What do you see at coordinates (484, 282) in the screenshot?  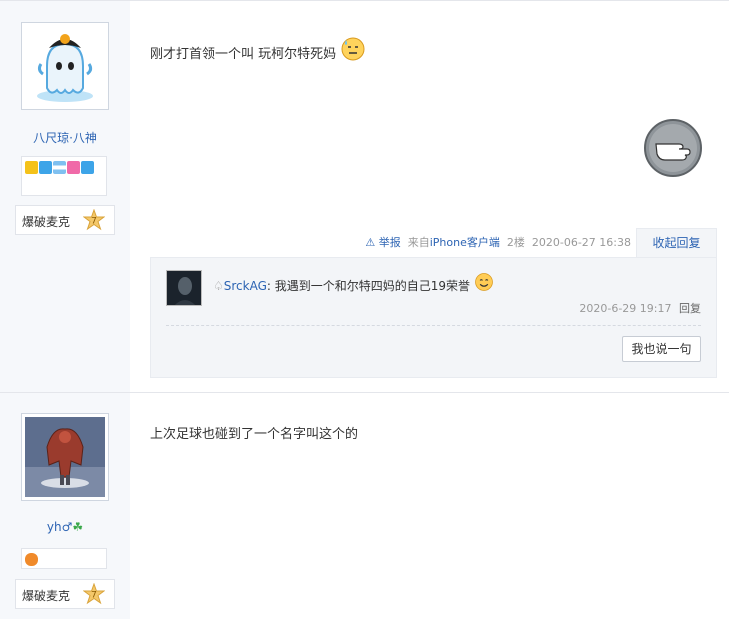 I see `grin-face-emoji-icon` at bounding box center [484, 282].